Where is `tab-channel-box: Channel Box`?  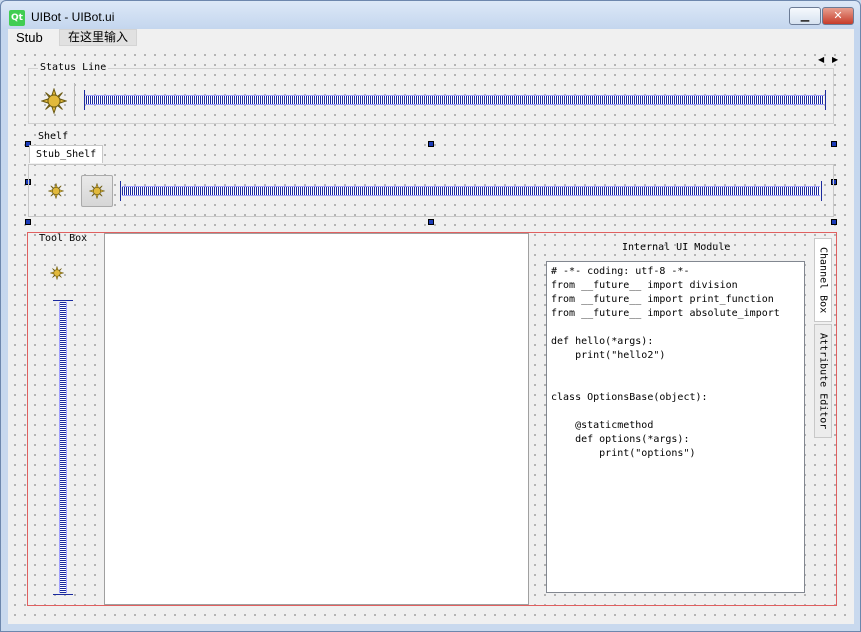 tab-channel-box: Channel Box is located at coordinates (823, 280).